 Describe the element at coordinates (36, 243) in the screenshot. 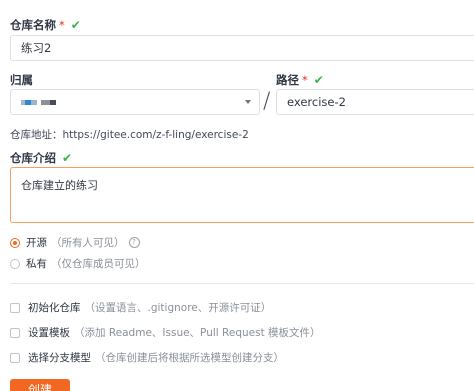

I see `visibility-option-label: 开源` at that location.